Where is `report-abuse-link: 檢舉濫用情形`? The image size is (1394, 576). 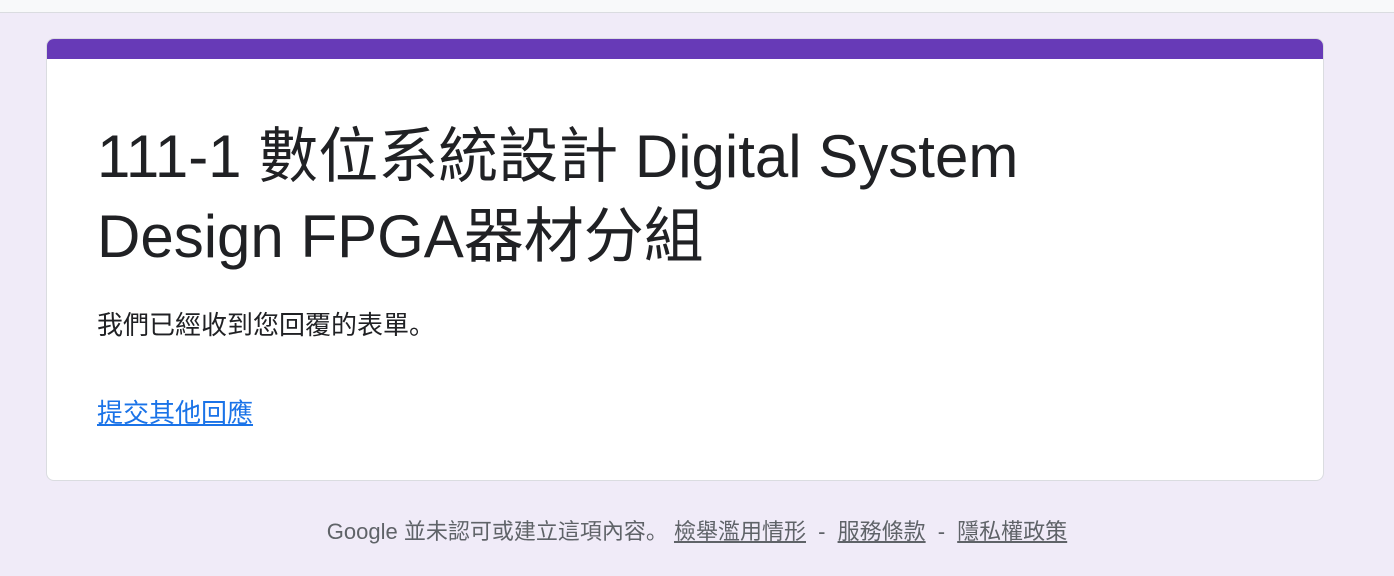 report-abuse-link: 檢舉濫用情形 is located at coordinates (740, 531).